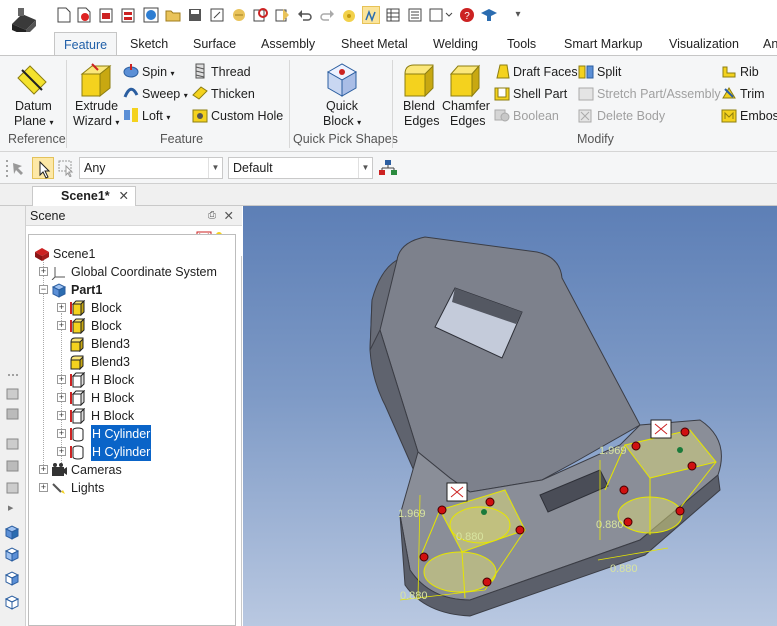 This screenshot has height=626, width=777. What do you see at coordinates (393, 15) in the screenshot?
I see `table-icon` at bounding box center [393, 15].